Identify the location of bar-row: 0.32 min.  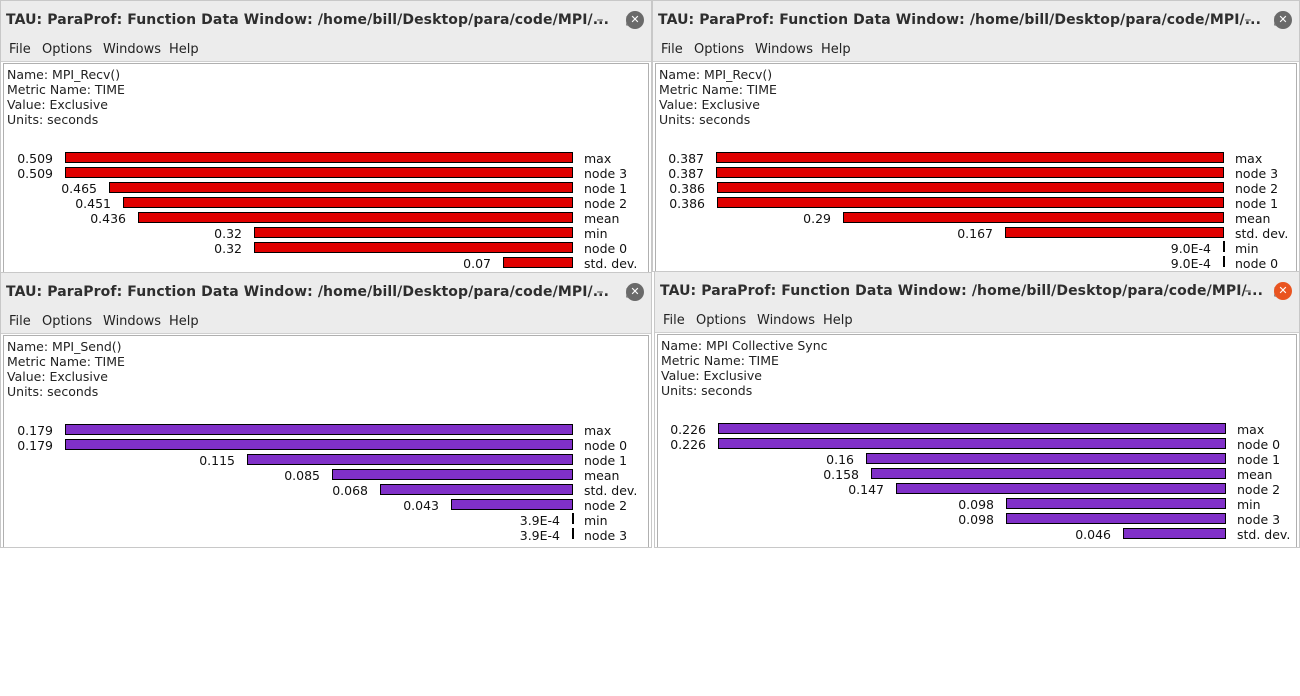
(326, 233).